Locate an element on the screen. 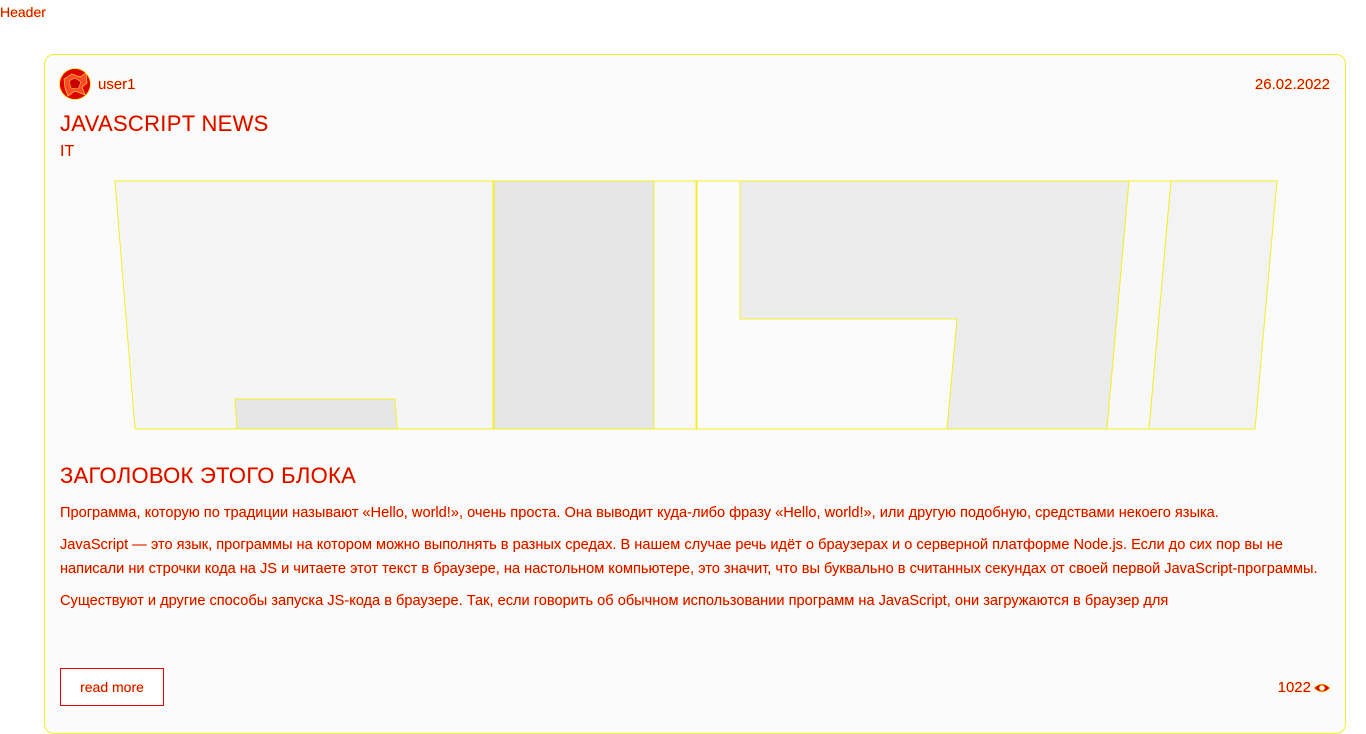  author-name: user1 is located at coordinates (117, 84).